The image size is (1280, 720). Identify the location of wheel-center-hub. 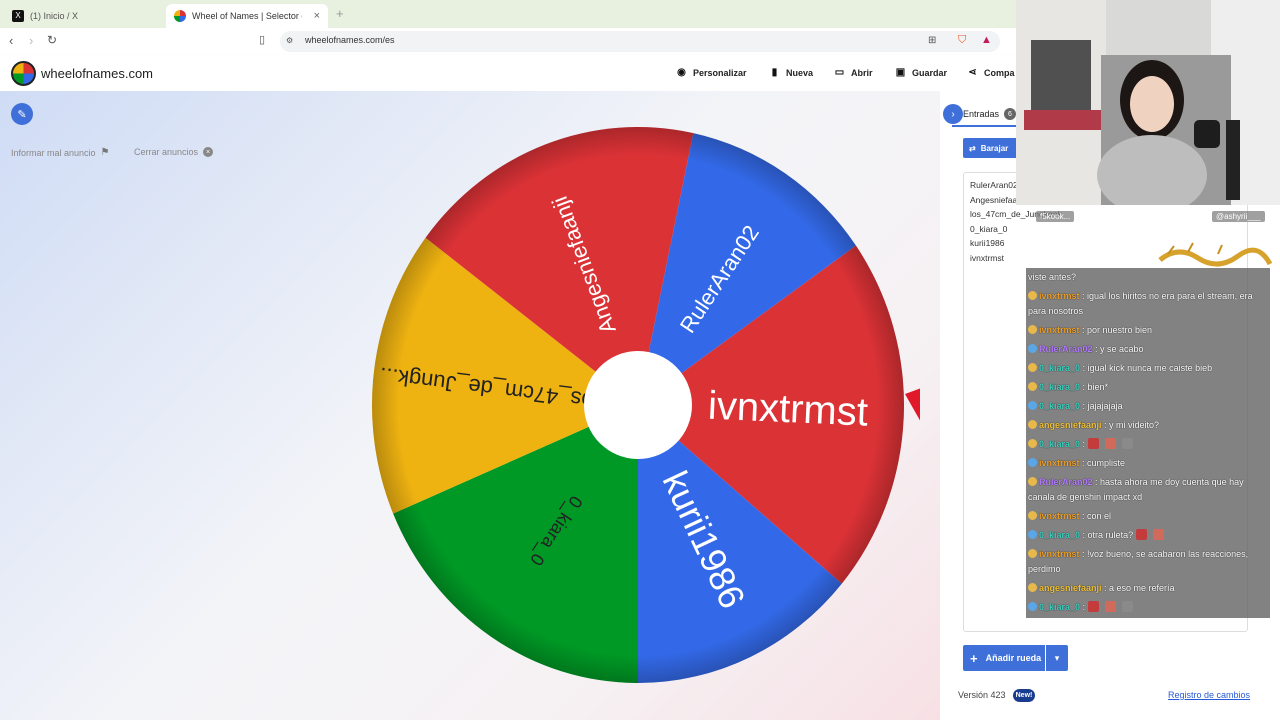
(638, 405).